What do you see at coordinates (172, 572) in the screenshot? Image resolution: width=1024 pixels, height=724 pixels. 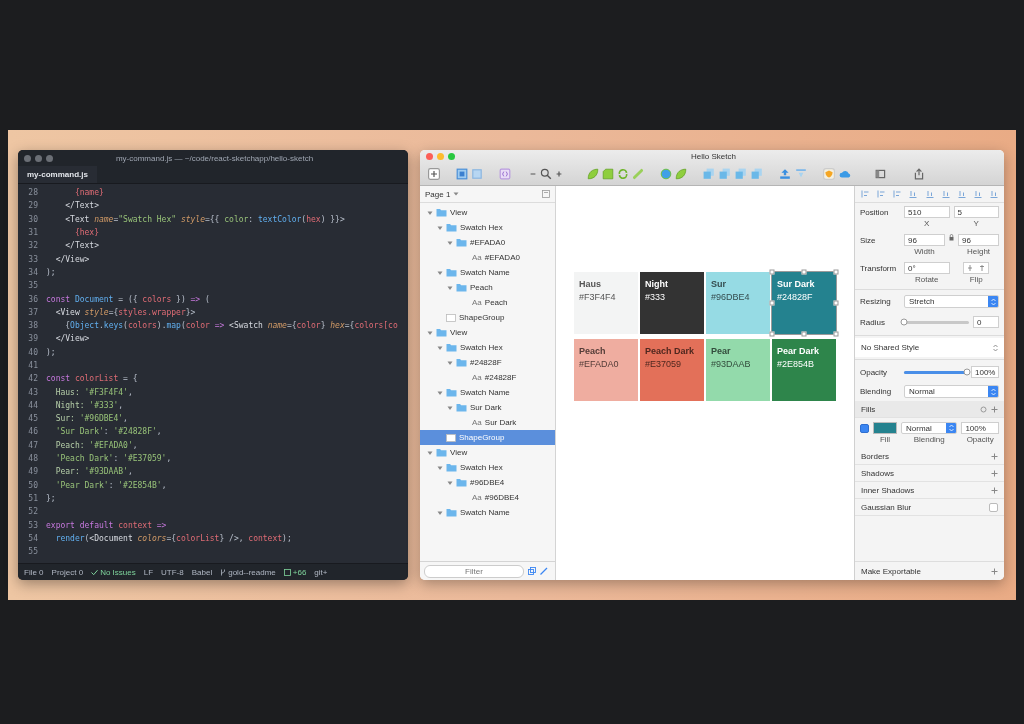 I see `status-item: UTF-8` at bounding box center [172, 572].